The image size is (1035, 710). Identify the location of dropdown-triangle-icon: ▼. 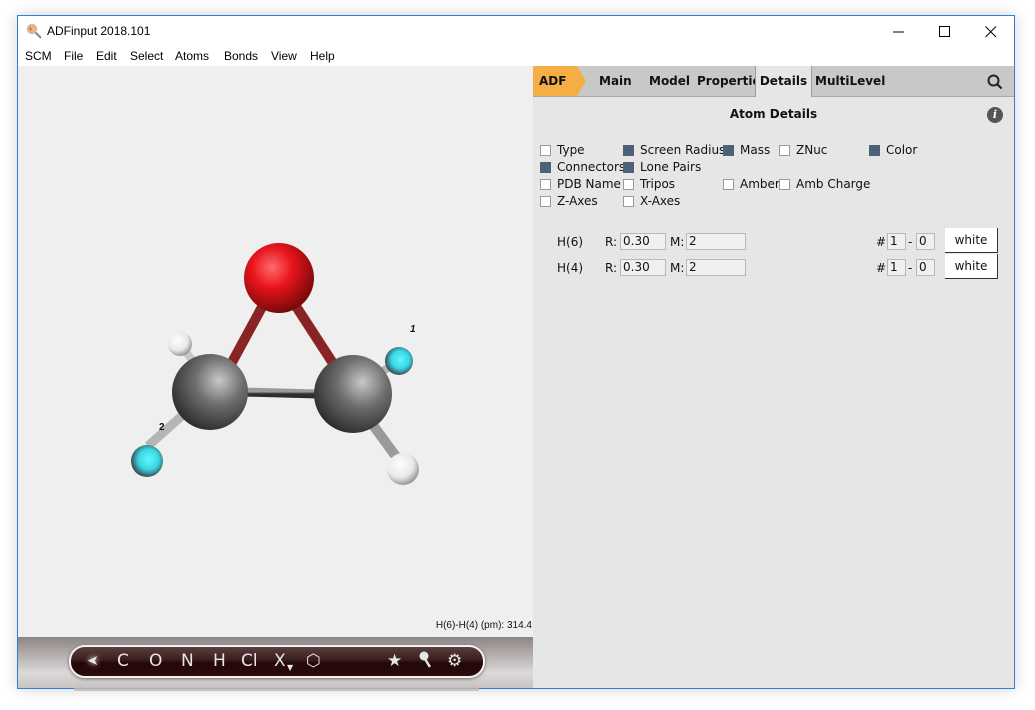
(290, 668).